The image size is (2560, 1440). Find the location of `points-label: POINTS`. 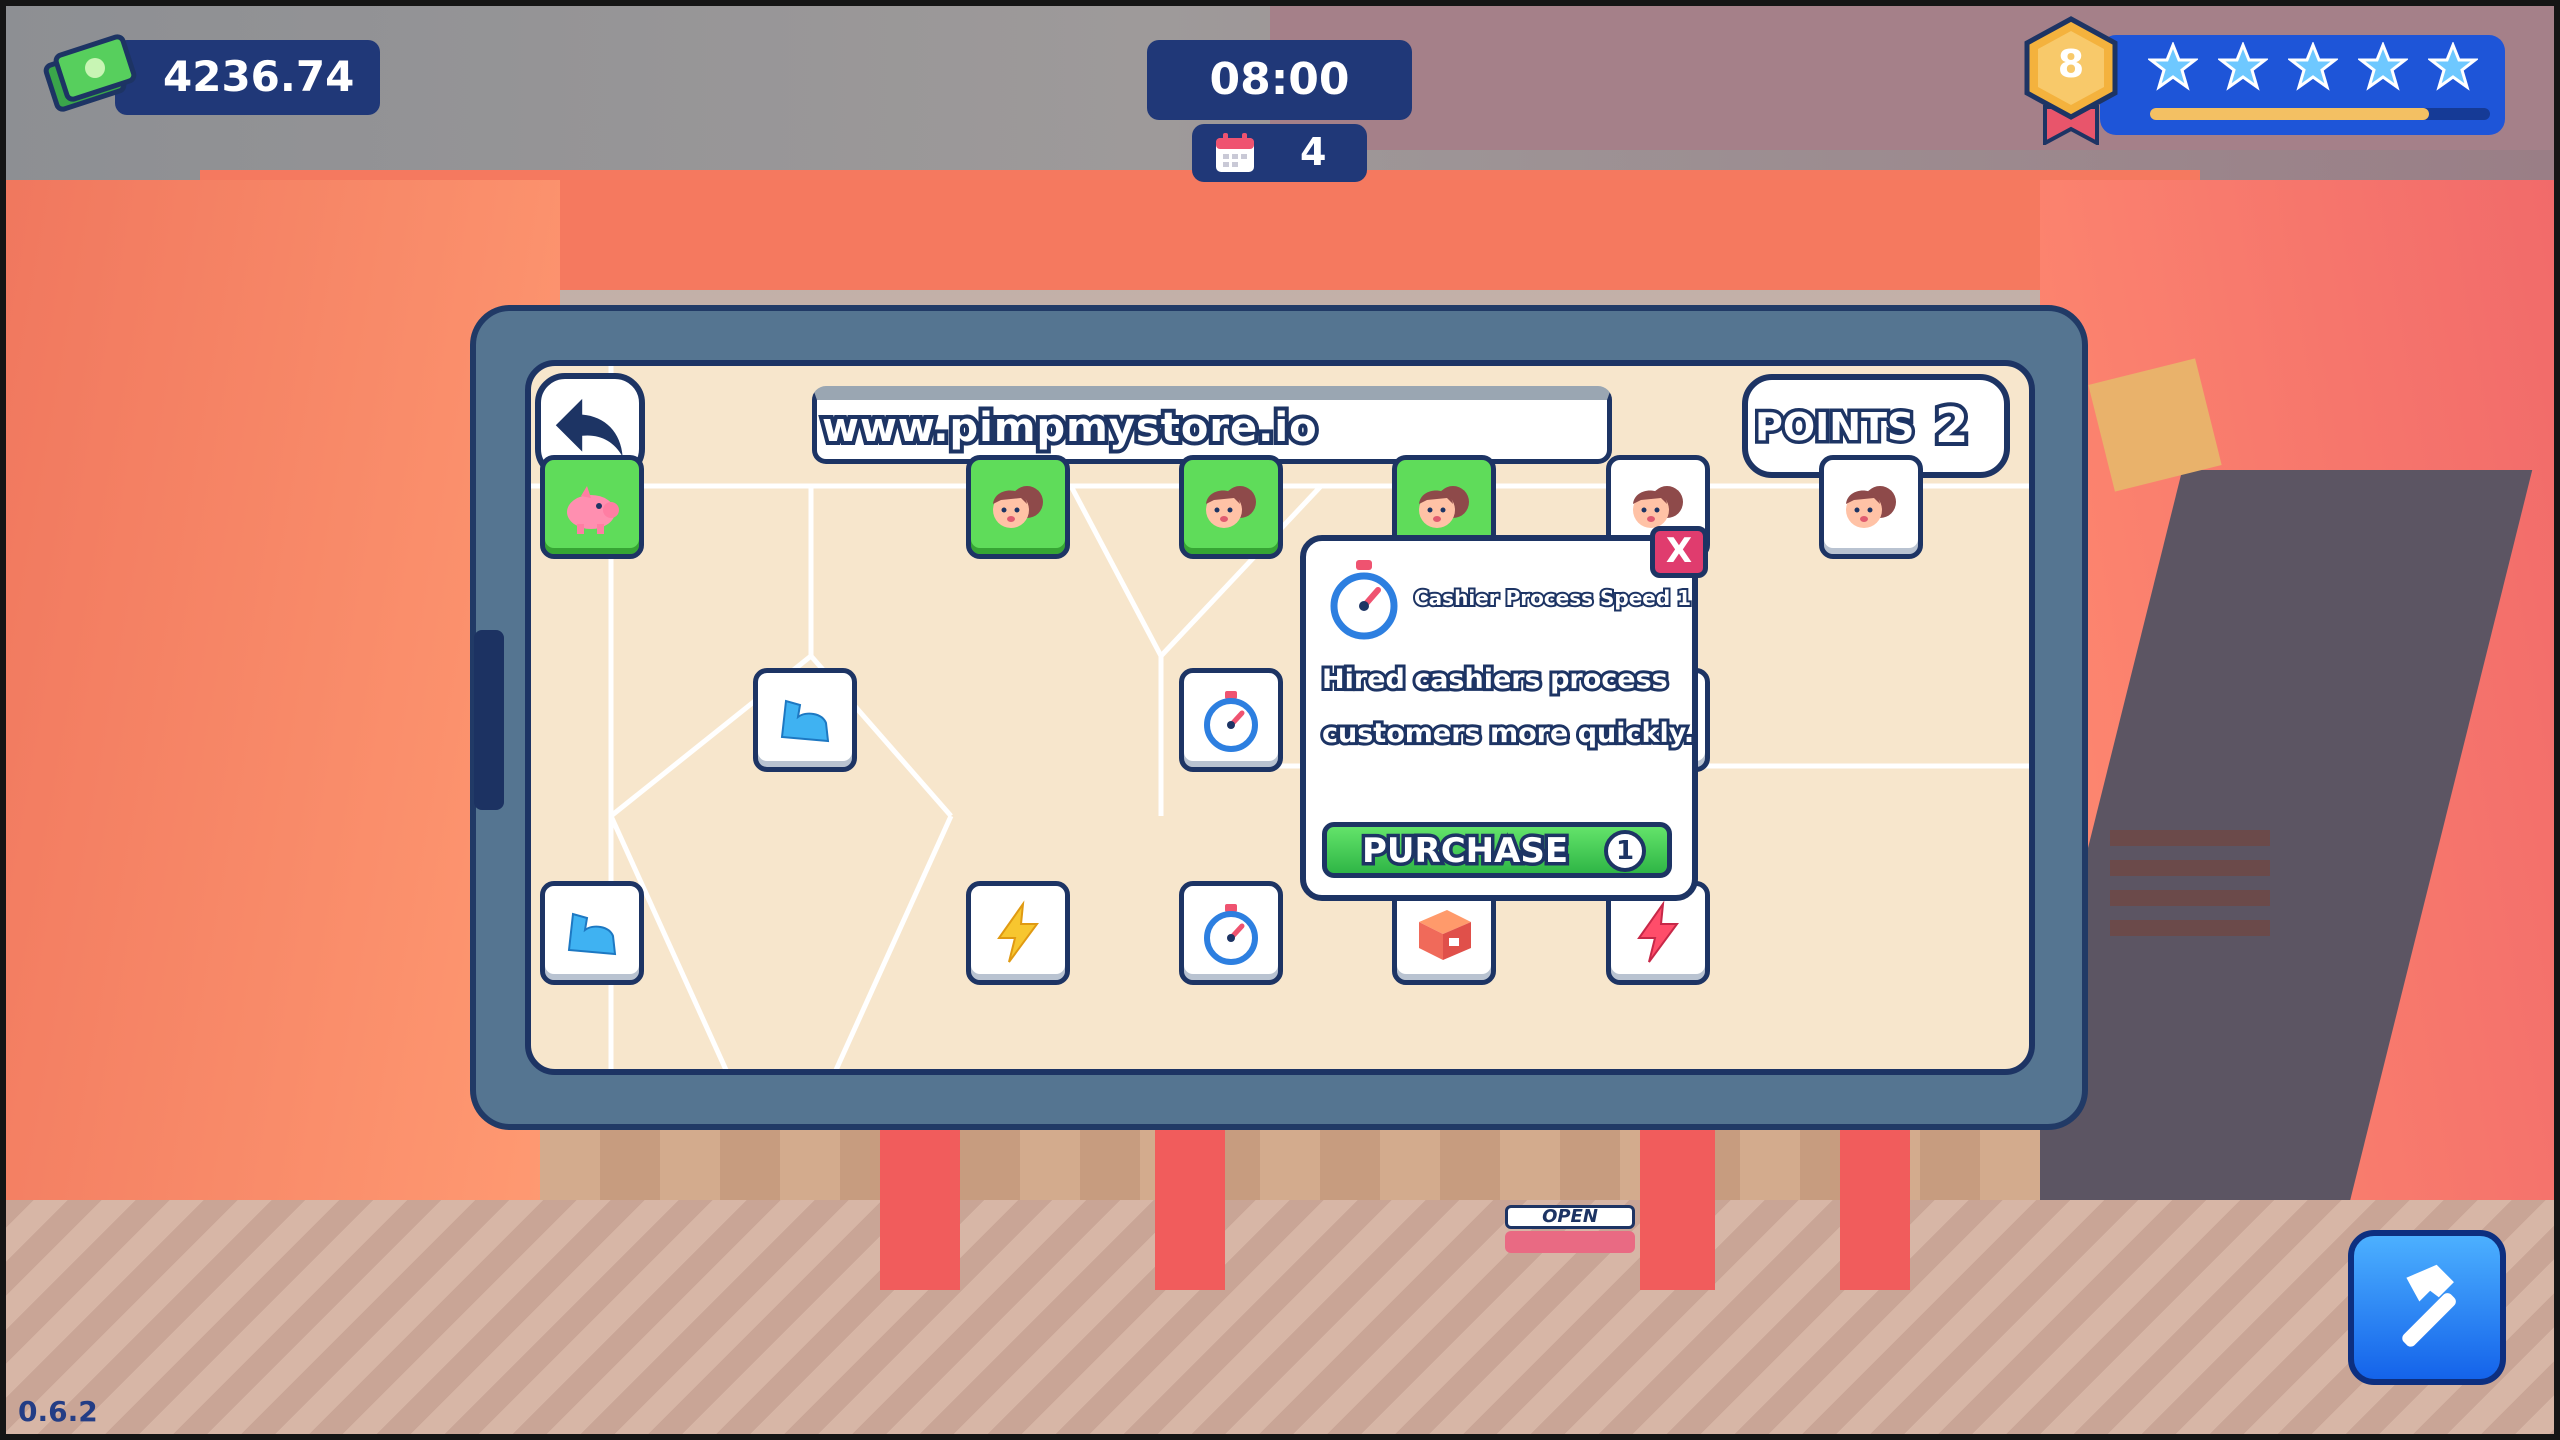

points-label: POINTS is located at coordinates (1834, 427).